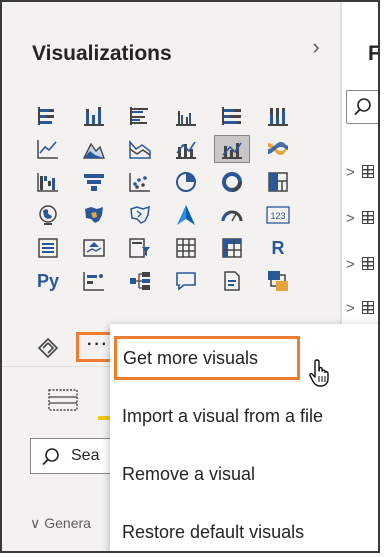  I want to click on menu-item-remove-visual: Remove a visual, so click(188, 474).